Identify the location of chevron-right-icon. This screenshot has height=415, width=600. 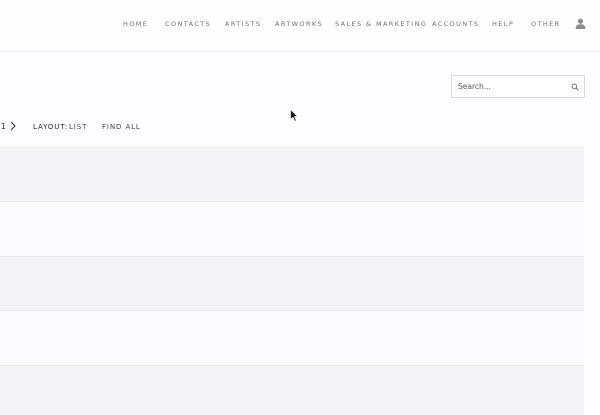
(13, 126).